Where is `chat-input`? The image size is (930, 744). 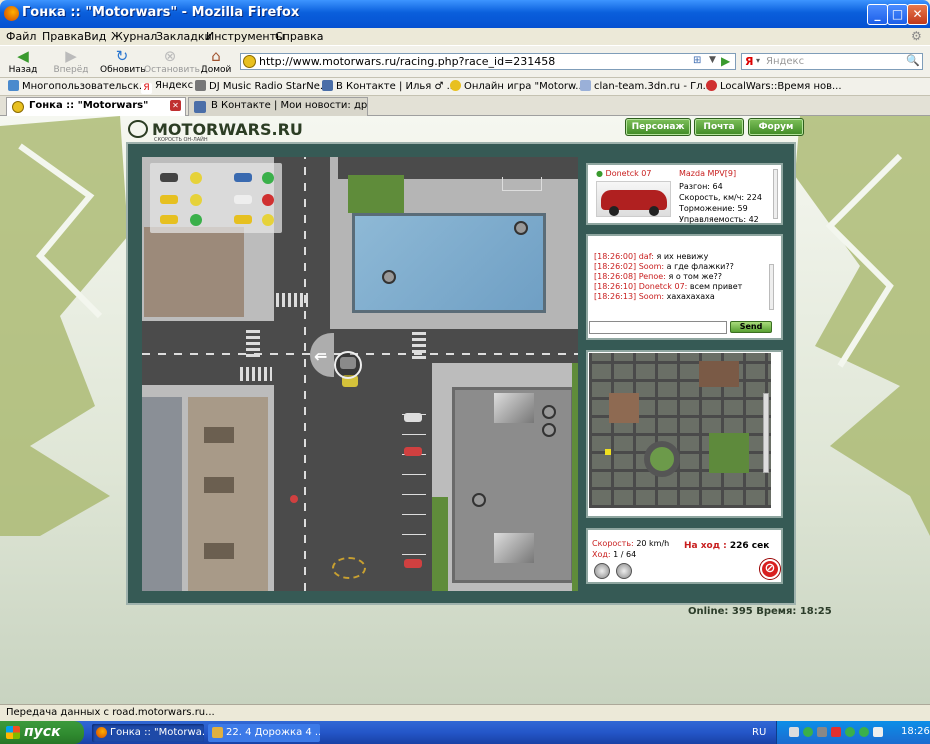 chat-input is located at coordinates (658, 327).